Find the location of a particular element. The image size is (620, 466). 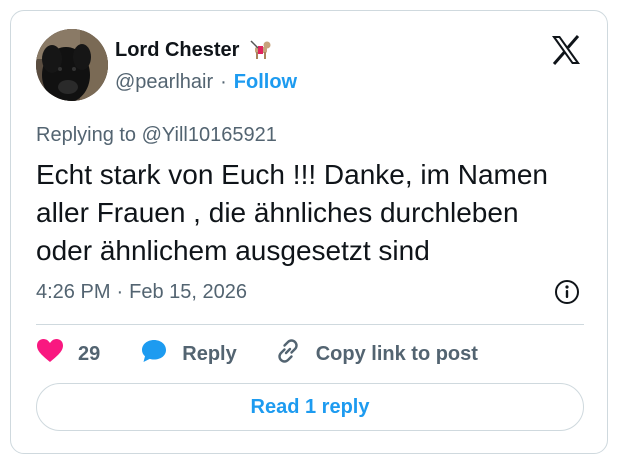

post-timestamp-row: 4:26 PM · Feb 15, 2026 is located at coordinates (141, 292).